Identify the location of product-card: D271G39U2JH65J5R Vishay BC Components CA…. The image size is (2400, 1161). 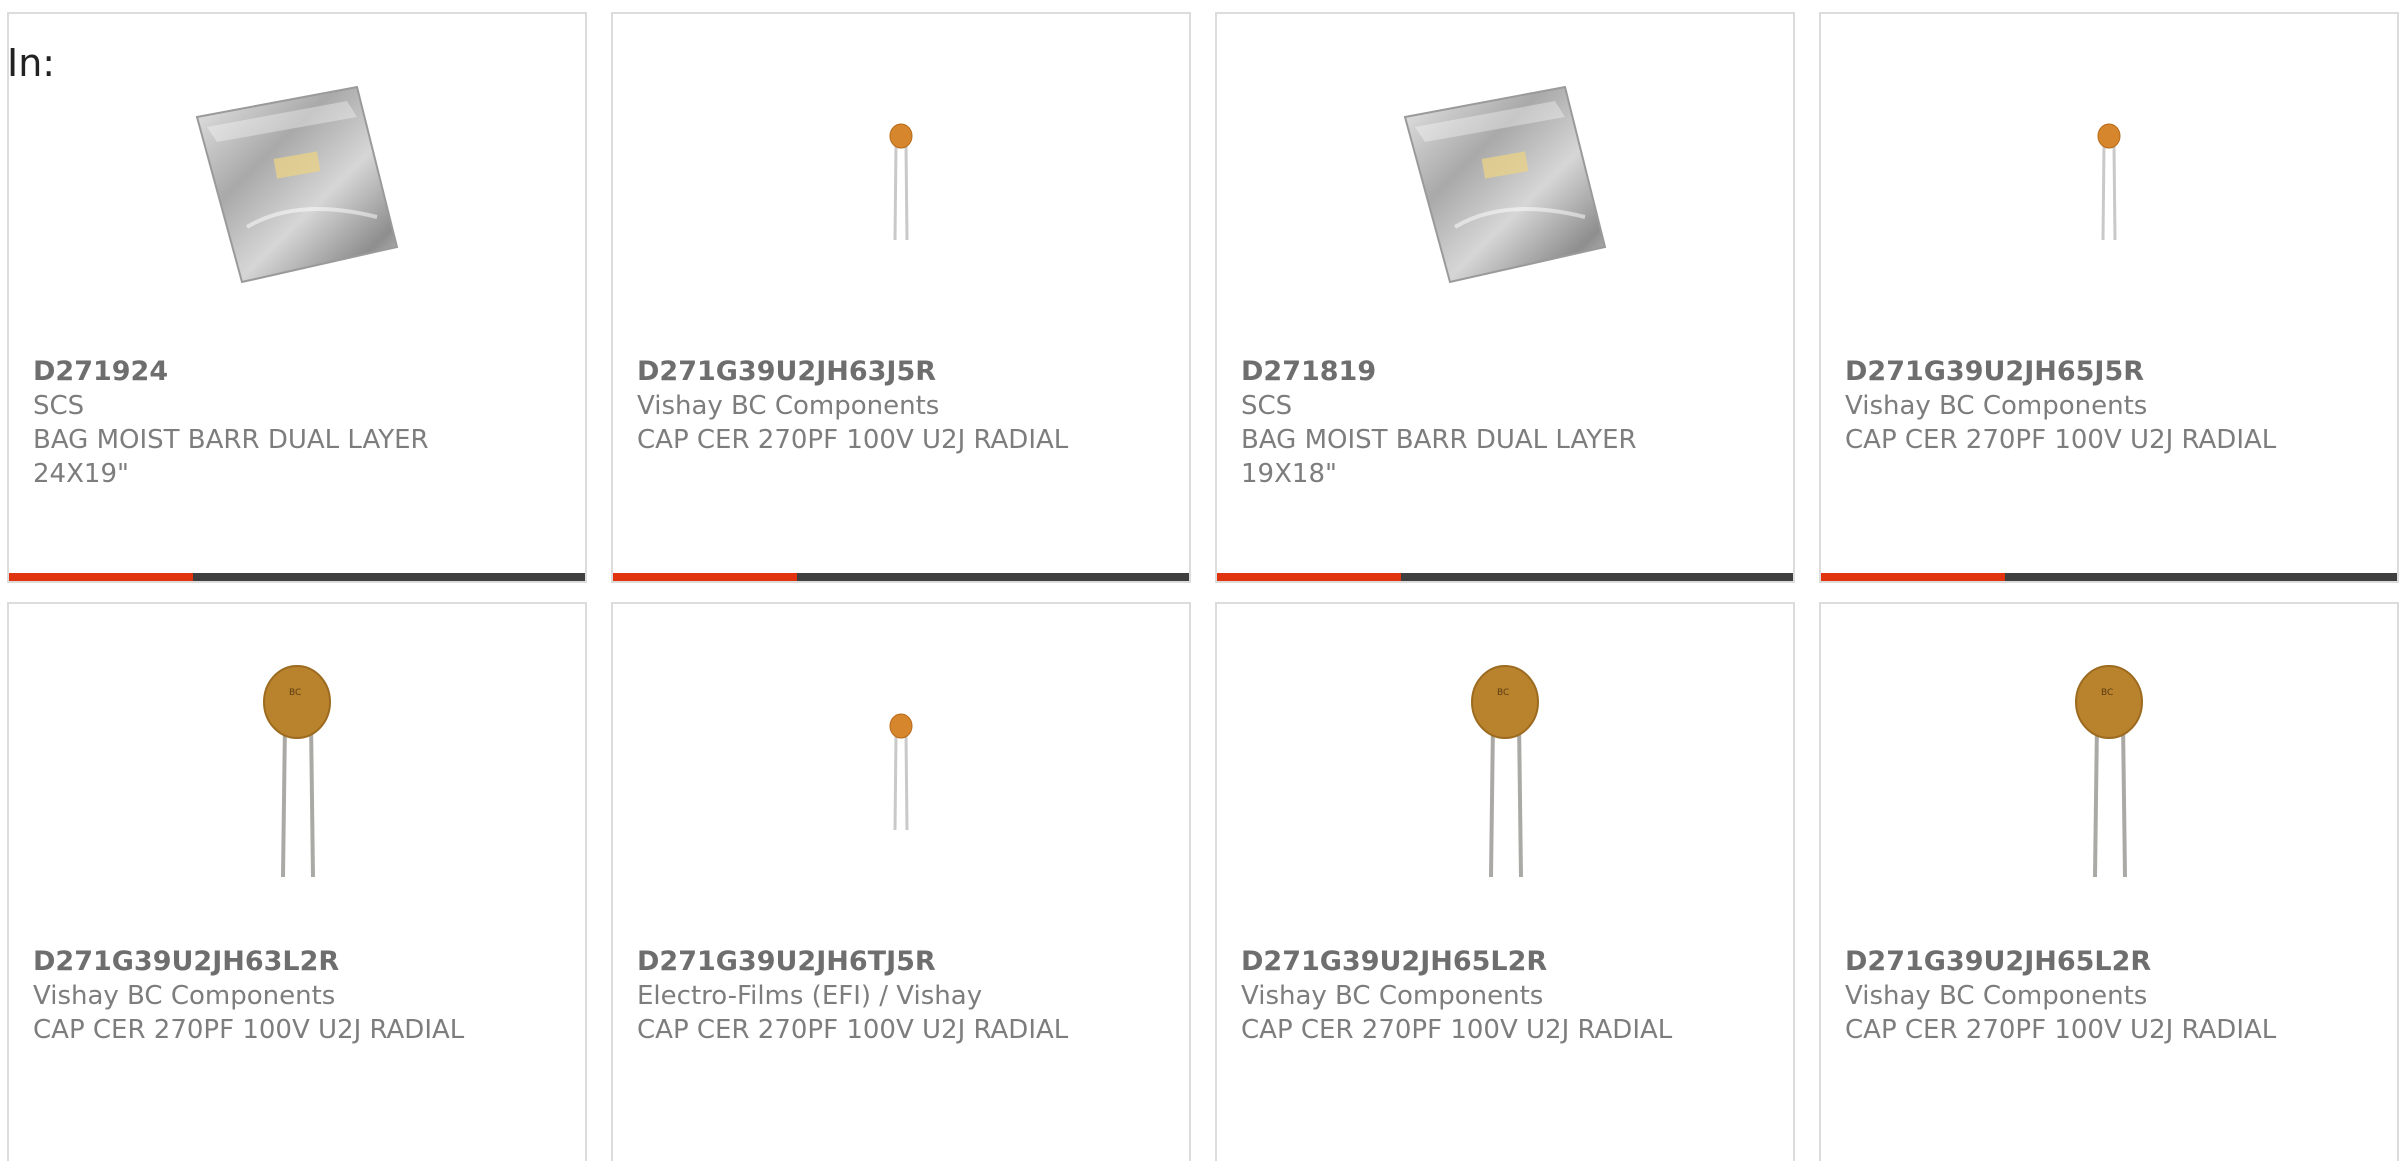
(2109, 297).